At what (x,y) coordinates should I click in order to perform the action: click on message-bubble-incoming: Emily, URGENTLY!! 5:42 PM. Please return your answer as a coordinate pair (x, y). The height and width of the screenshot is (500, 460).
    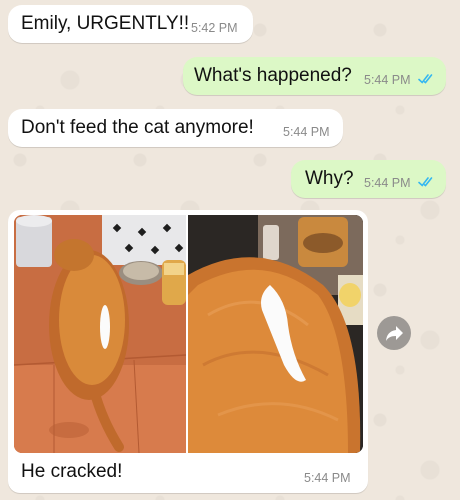
    Looking at the image, I should click on (130, 24).